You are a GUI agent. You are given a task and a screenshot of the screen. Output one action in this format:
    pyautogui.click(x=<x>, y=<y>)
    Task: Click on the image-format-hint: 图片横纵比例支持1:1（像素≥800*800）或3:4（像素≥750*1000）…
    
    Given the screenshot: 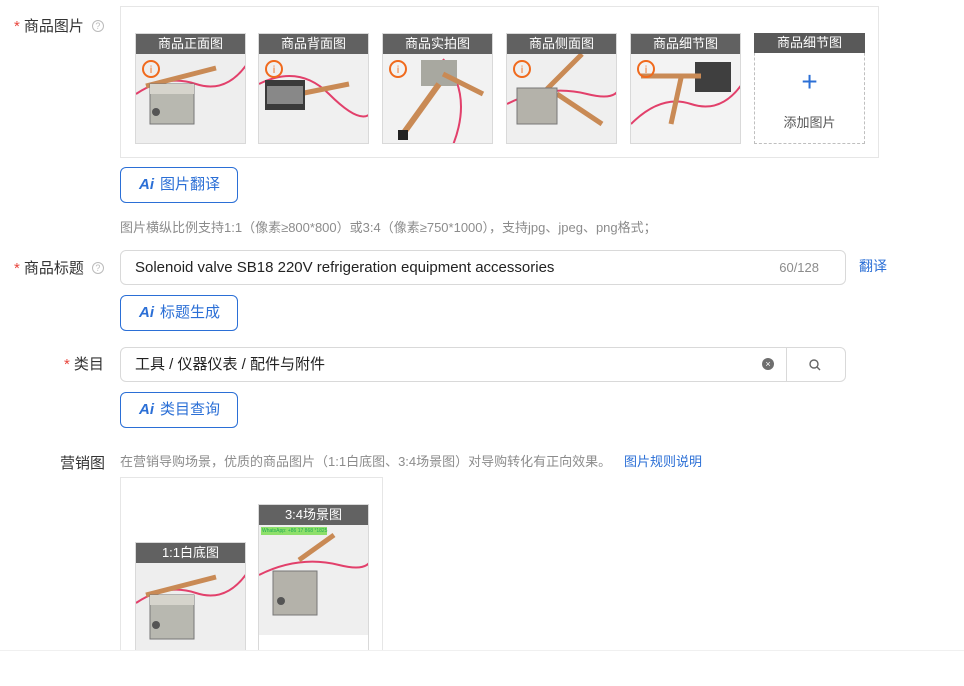 What is the action you would take?
    pyautogui.click(x=388, y=227)
    